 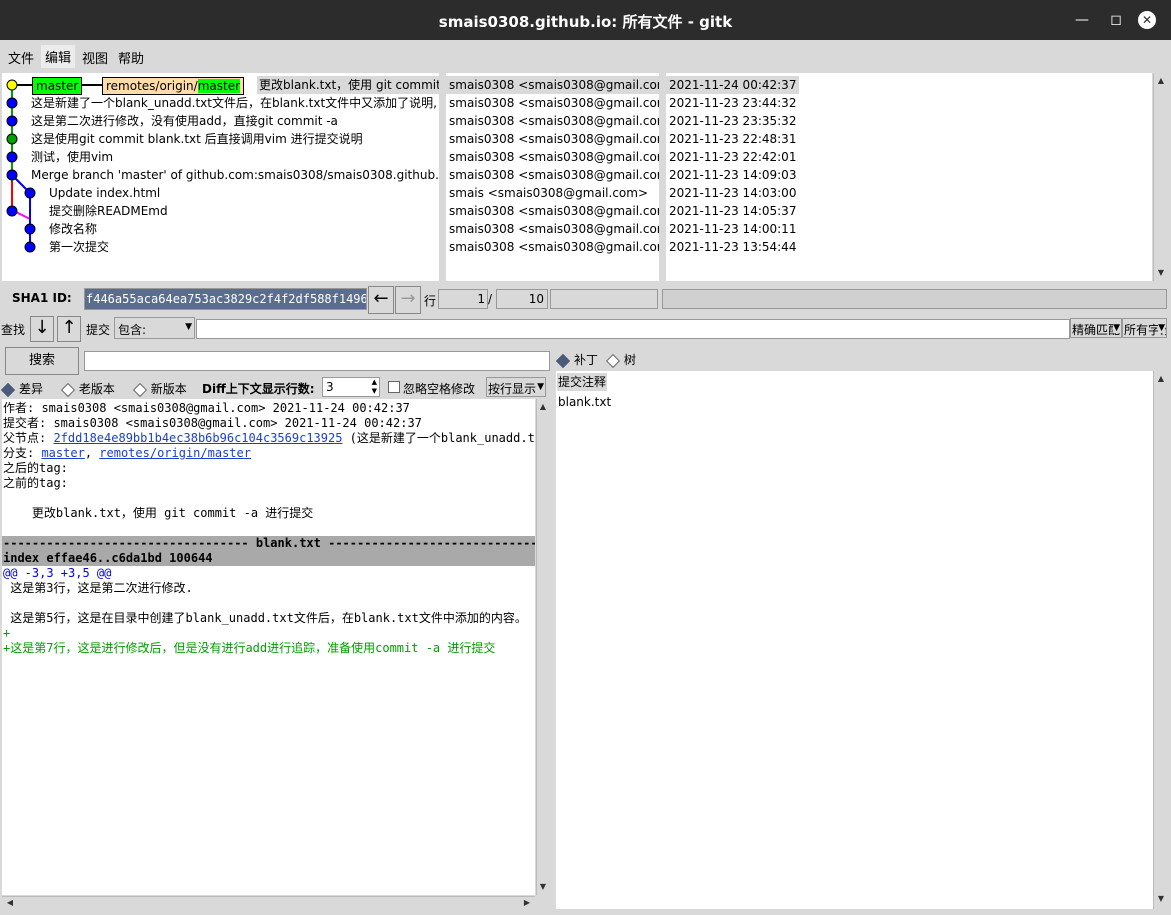 I want to click on parent-desc: (这是新建了一个blank_unadd.txt, so click(x=438, y=438).